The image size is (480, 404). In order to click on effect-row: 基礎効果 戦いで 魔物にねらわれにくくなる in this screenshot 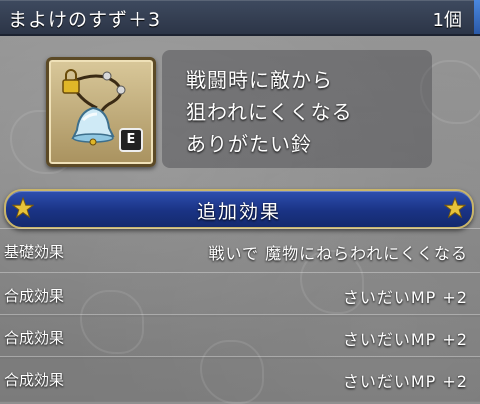, I will do `click(240, 250)`.